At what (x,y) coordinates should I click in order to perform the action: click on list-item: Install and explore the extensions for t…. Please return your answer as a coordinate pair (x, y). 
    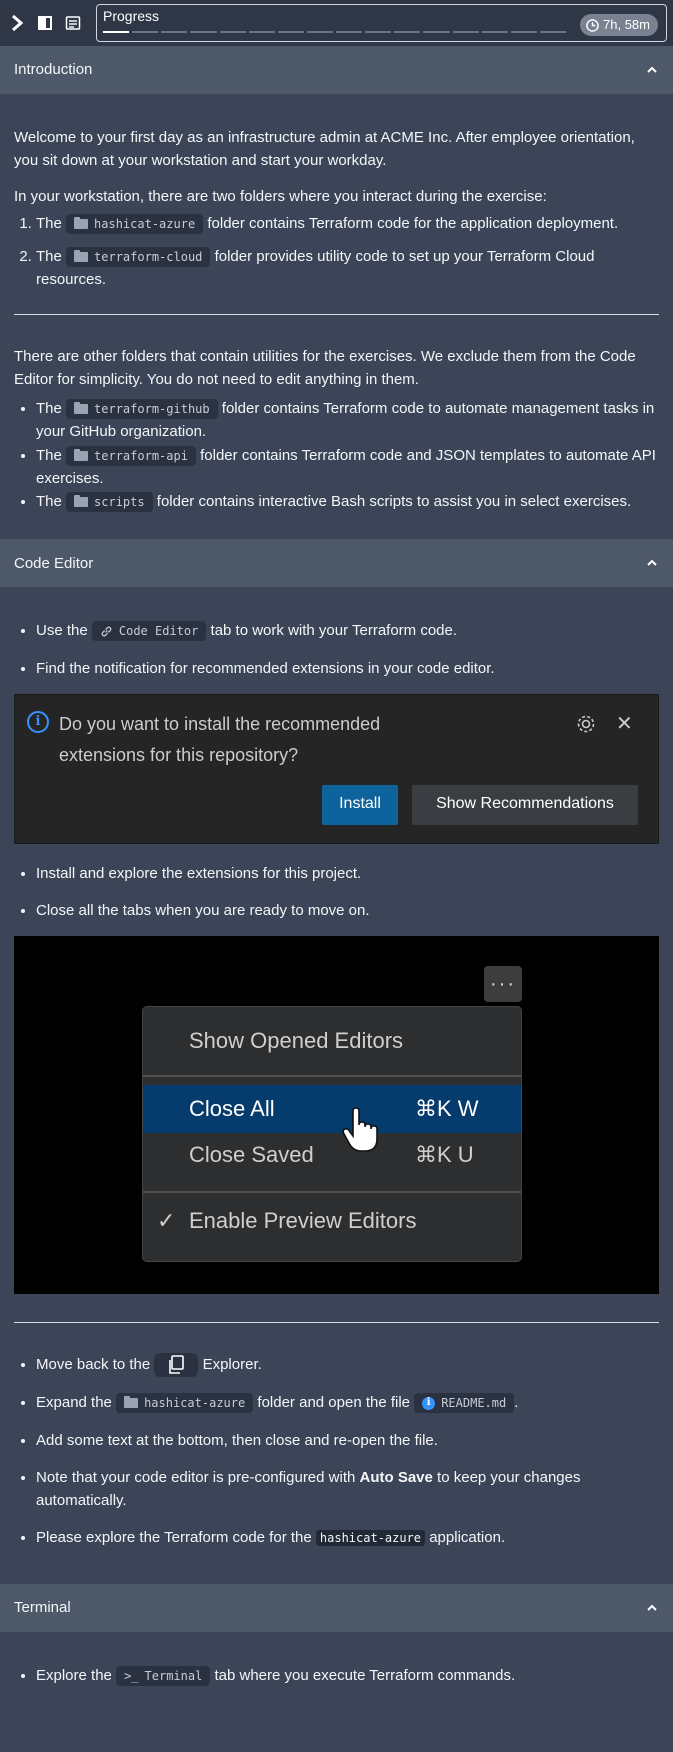
    Looking at the image, I should click on (347, 873).